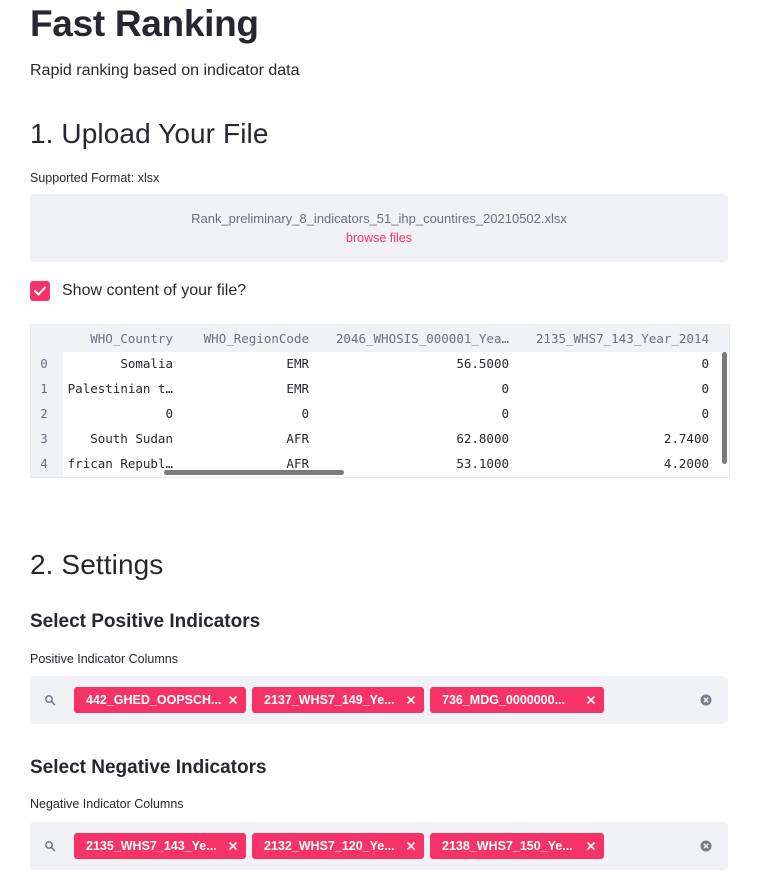 This screenshot has width=763, height=876. I want to click on page-subtitle: Rapid ranking based on indicator data, so click(165, 70).